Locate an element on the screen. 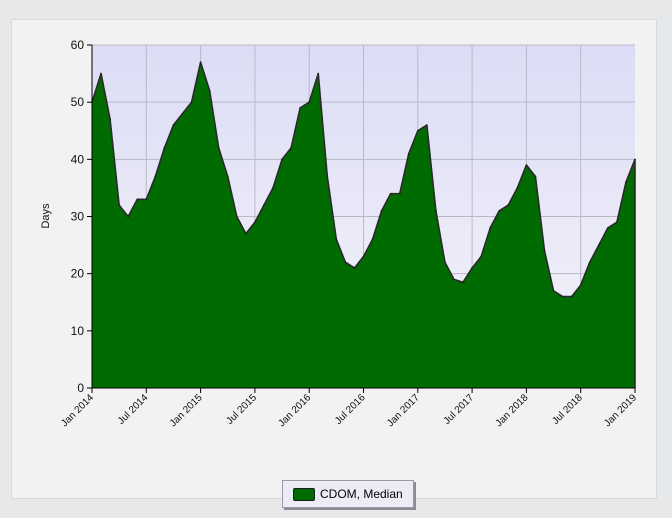 The width and height of the screenshot is (672, 518). x-tick-label: Jan 2017 is located at coordinates (403, 410).